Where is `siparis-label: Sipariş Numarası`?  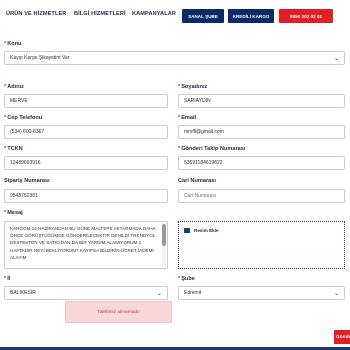 siparis-label: Sipariş Numarası is located at coordinates (27, 181).